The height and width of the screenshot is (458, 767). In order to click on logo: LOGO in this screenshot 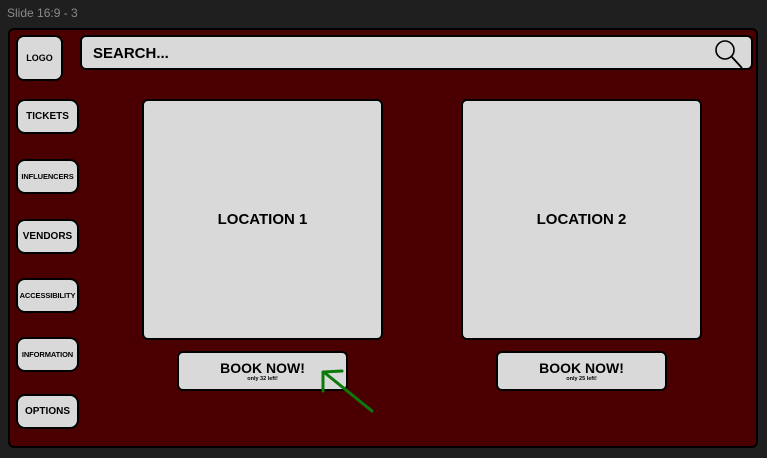, I will do `click(39, 58)`.